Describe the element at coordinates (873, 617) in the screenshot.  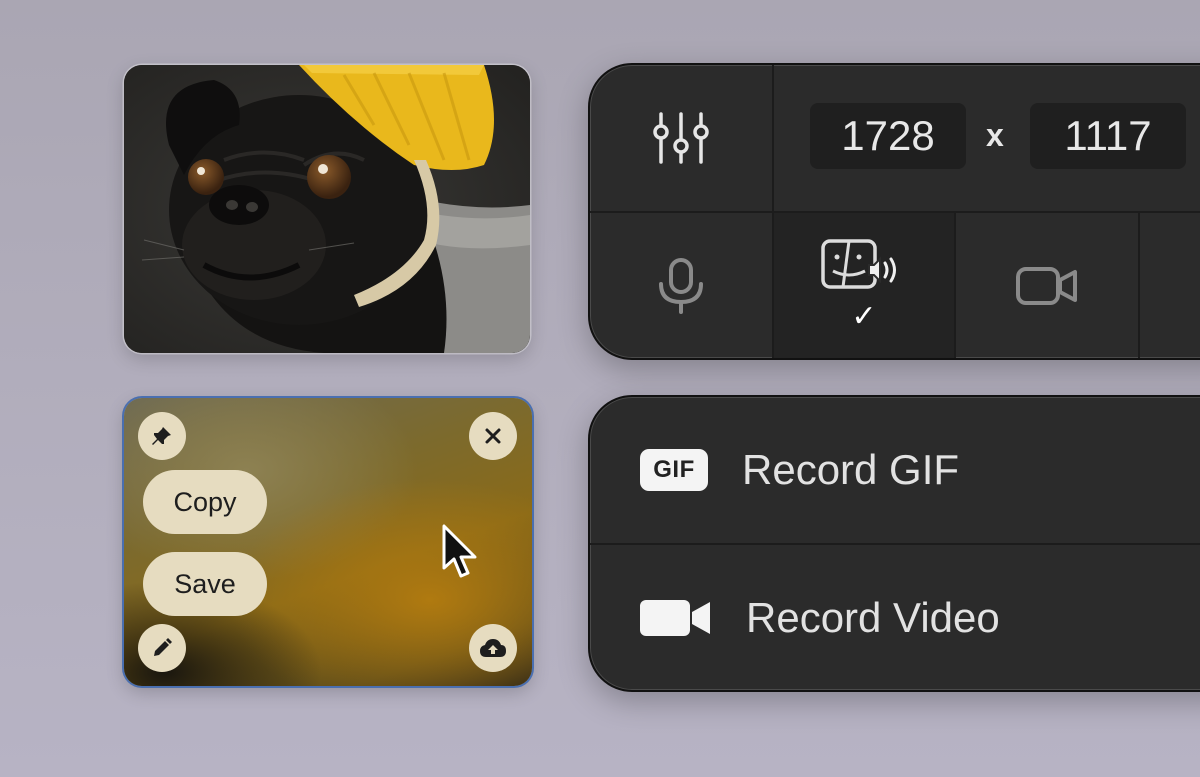
I see `record-video-label: Record Video` at that location.